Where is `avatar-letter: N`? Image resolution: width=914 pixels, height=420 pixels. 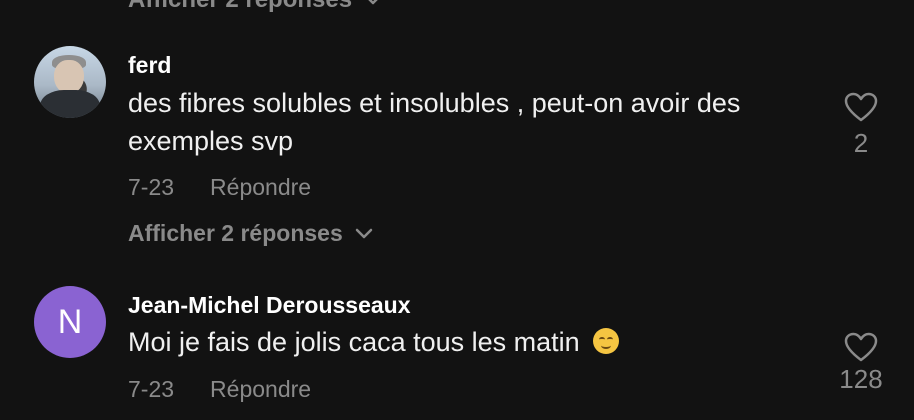
avatar-letter: N is located at coordinates (70, 321).